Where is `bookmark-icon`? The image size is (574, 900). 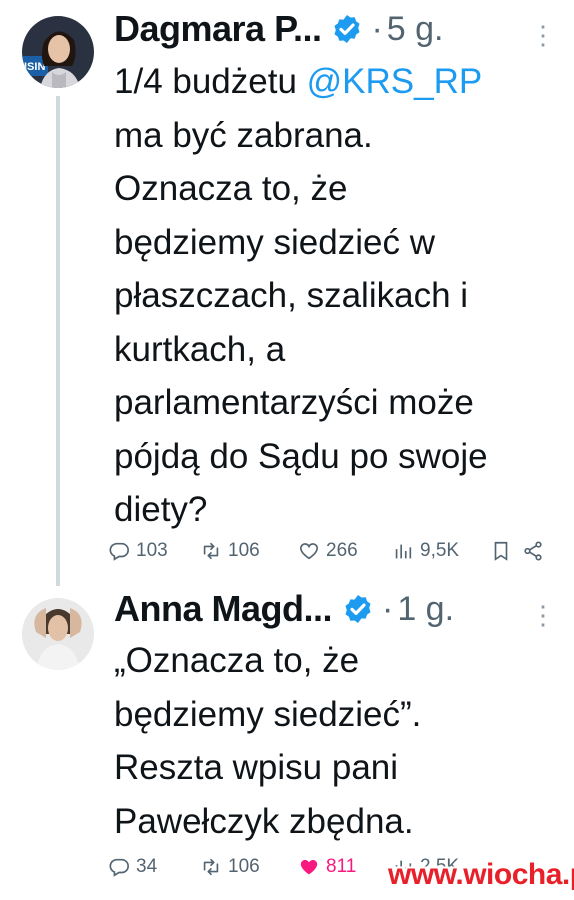 bookmark-icon is located at coordinates (501, 551).